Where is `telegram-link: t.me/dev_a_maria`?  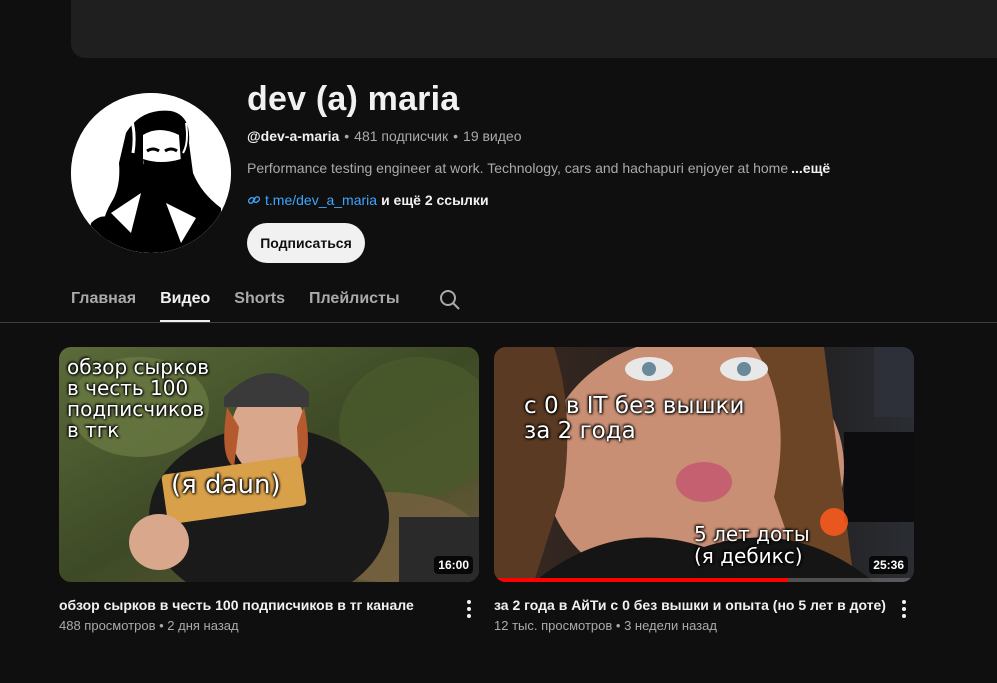 telegram-link: t.me/dev_a_maria is located at coordinates (321, 200).